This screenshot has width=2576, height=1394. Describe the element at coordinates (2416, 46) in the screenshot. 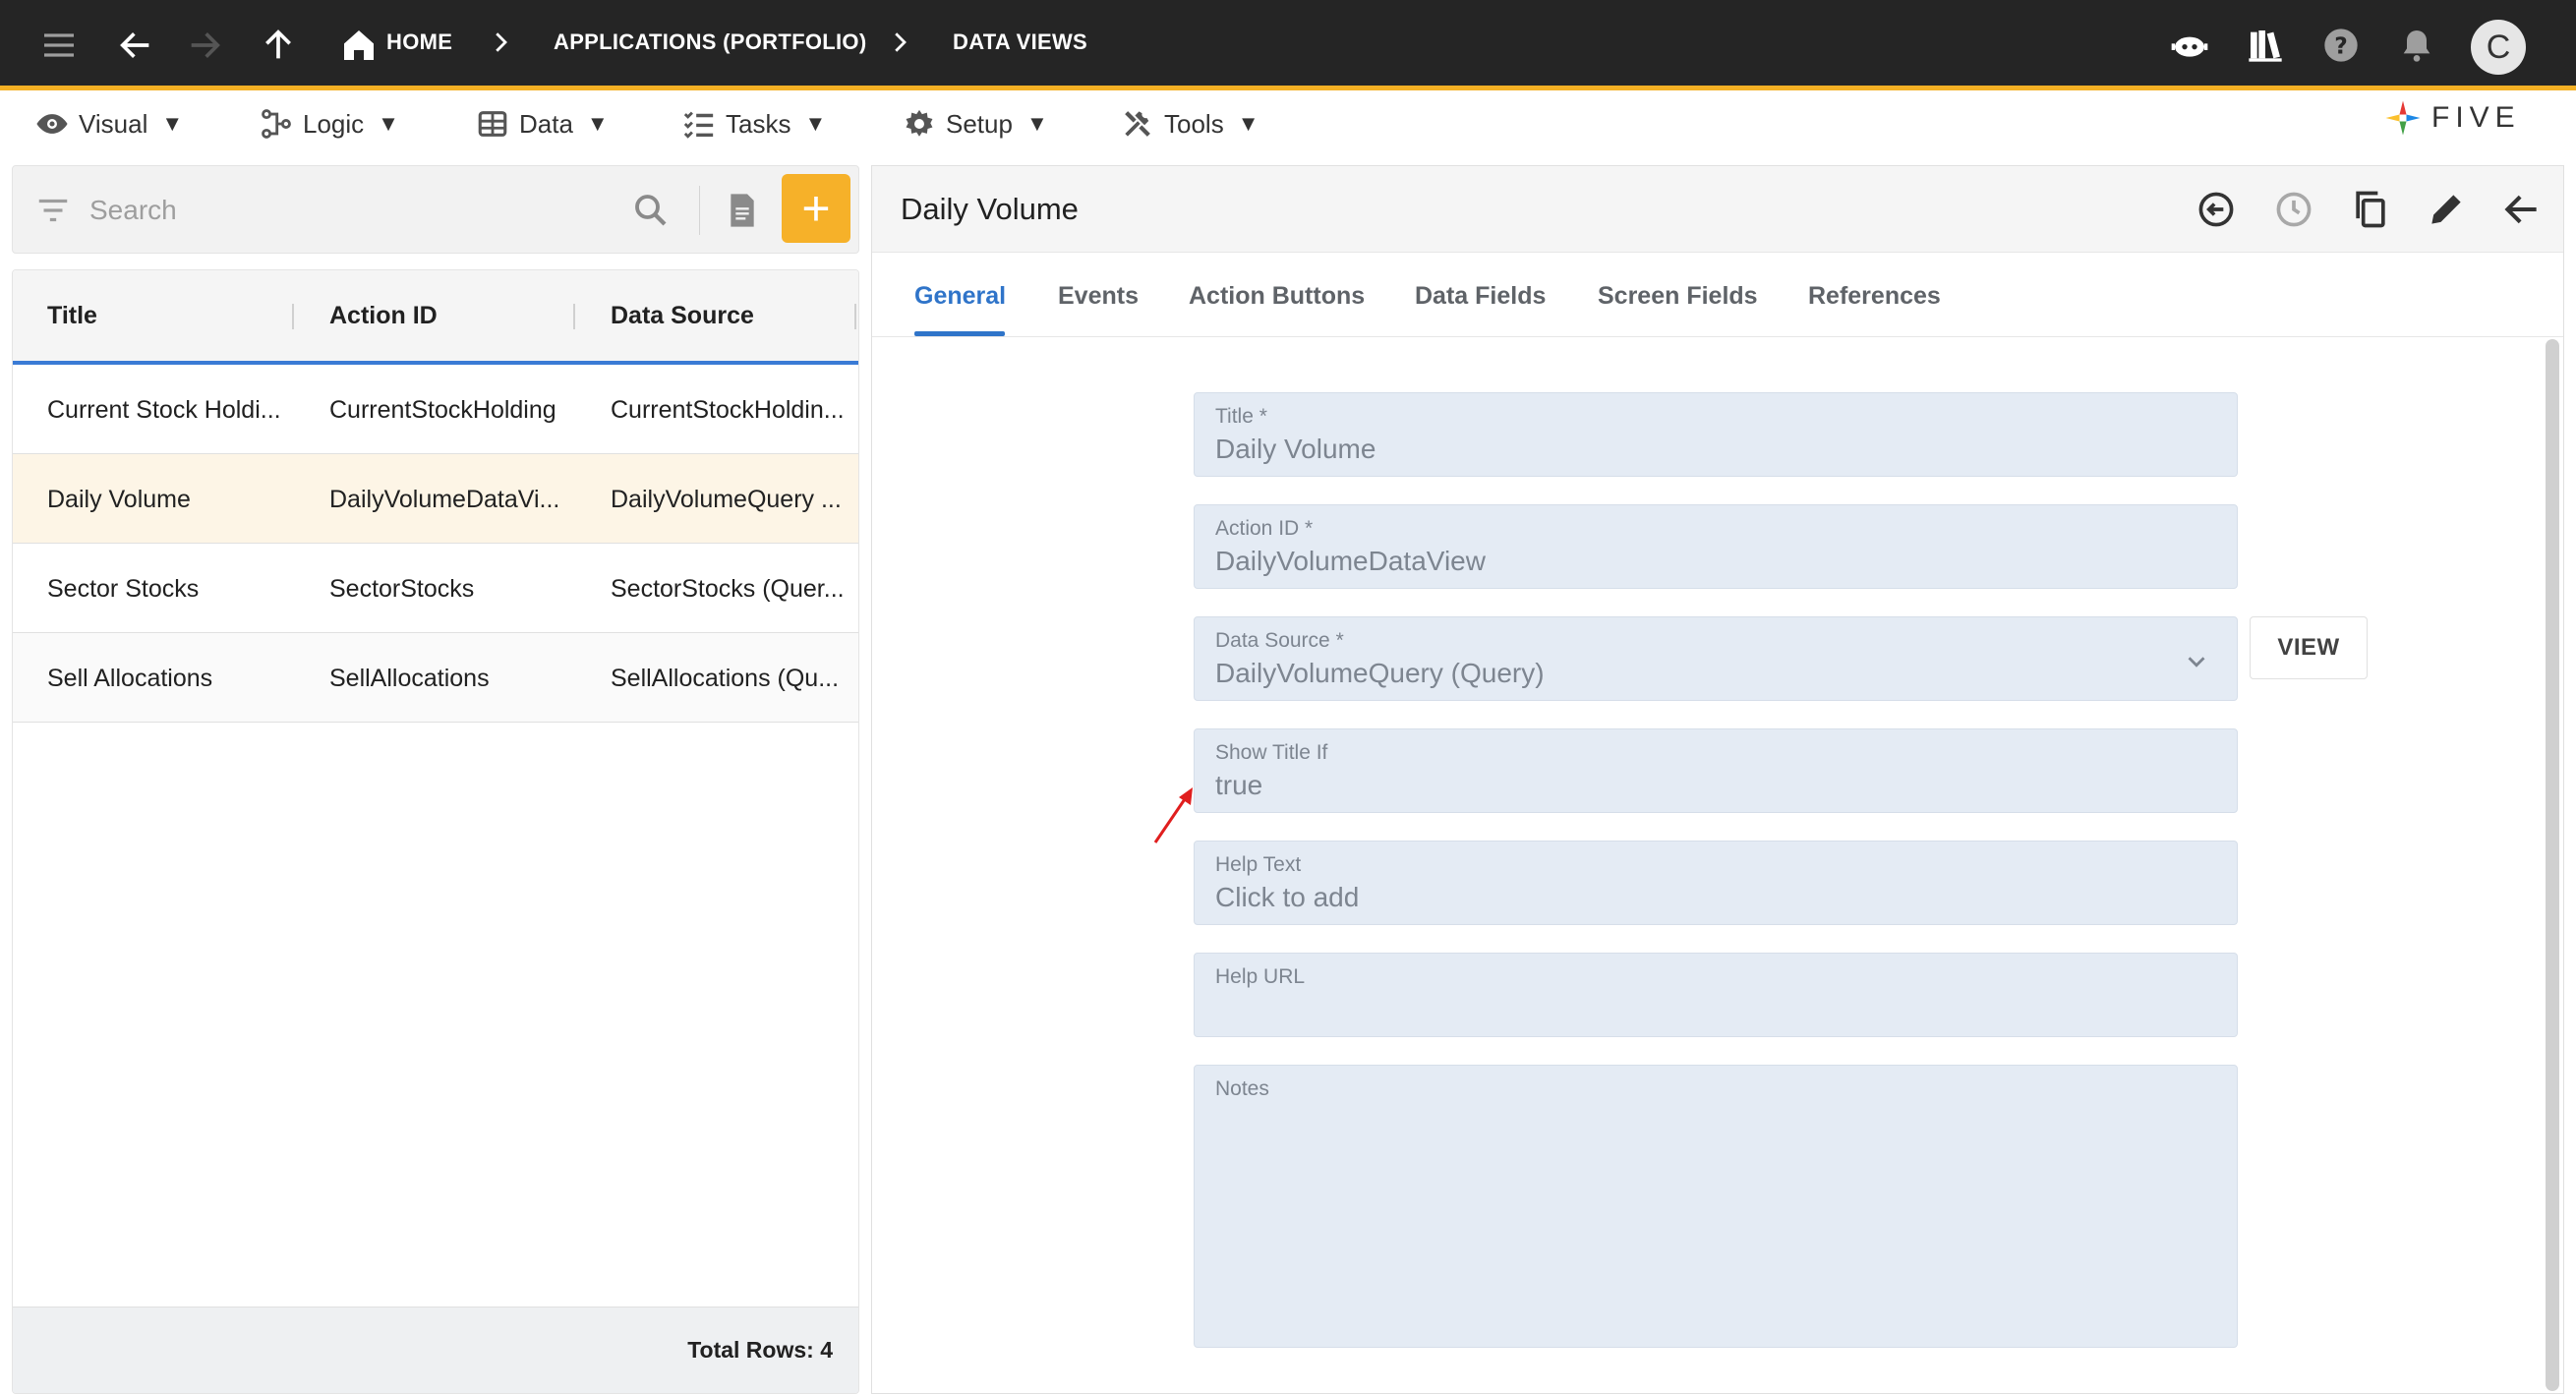

I see `bell-icon` at that location.